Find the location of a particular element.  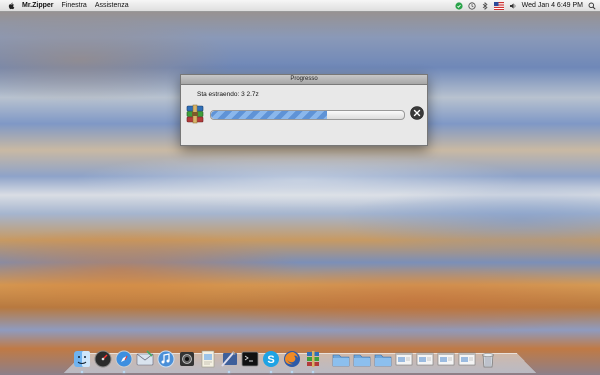

apple-menu-icon is located at coordinates (11, 6).